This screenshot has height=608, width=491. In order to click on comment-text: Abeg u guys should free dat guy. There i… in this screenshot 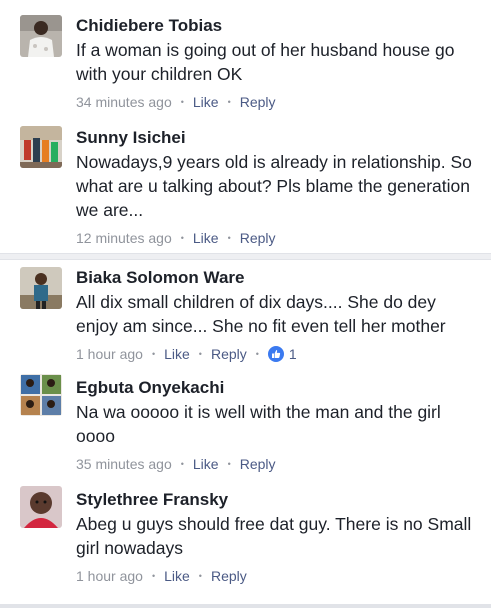, I will do `click(274, 536)`.